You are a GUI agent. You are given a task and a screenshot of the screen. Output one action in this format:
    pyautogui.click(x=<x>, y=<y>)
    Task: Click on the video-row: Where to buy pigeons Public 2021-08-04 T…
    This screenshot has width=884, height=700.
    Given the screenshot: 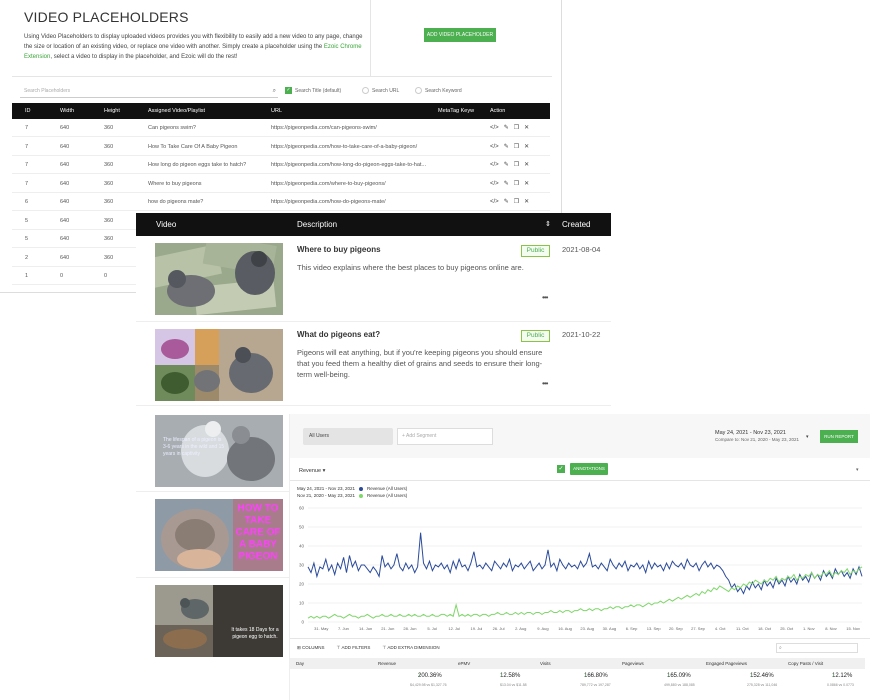 What is the action you would take?
    pyautogui.click(x=373, y=279)
    